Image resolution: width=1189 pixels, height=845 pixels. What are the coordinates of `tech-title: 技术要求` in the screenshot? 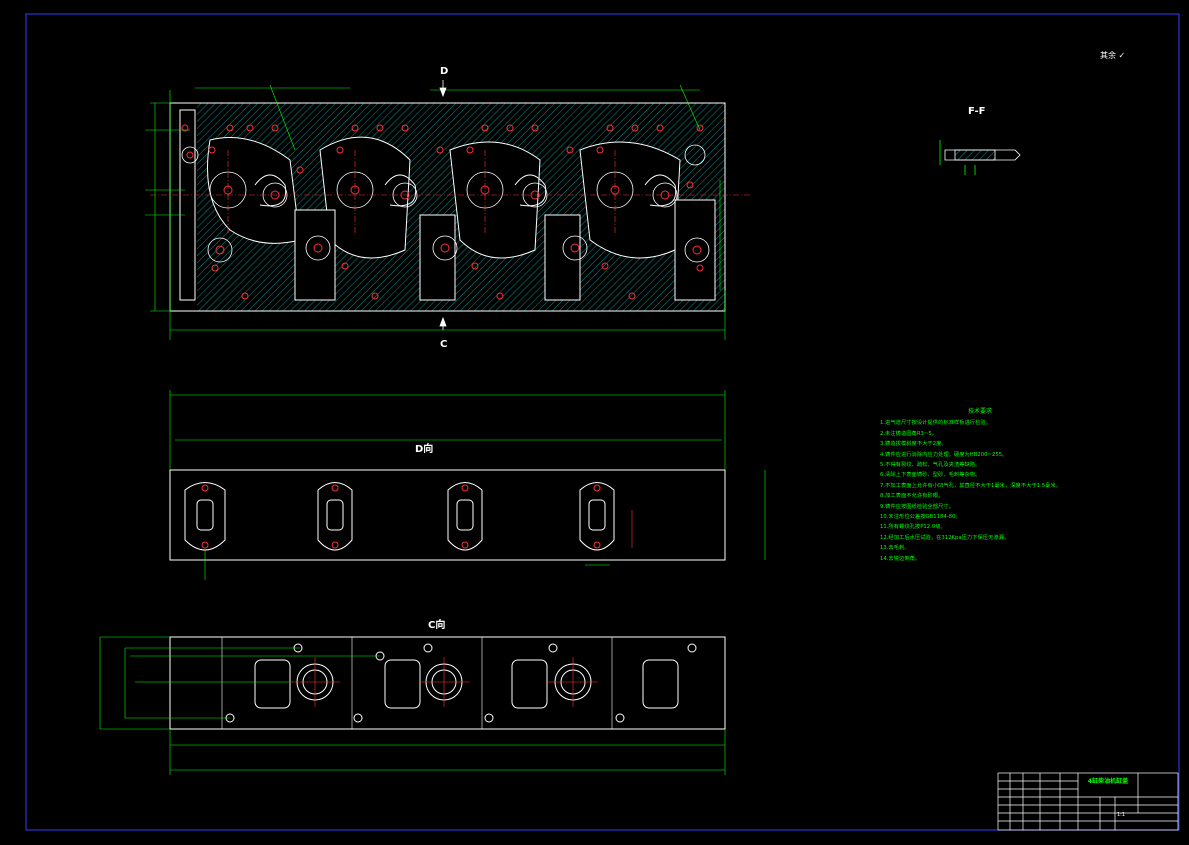 It's located at (979, 411).